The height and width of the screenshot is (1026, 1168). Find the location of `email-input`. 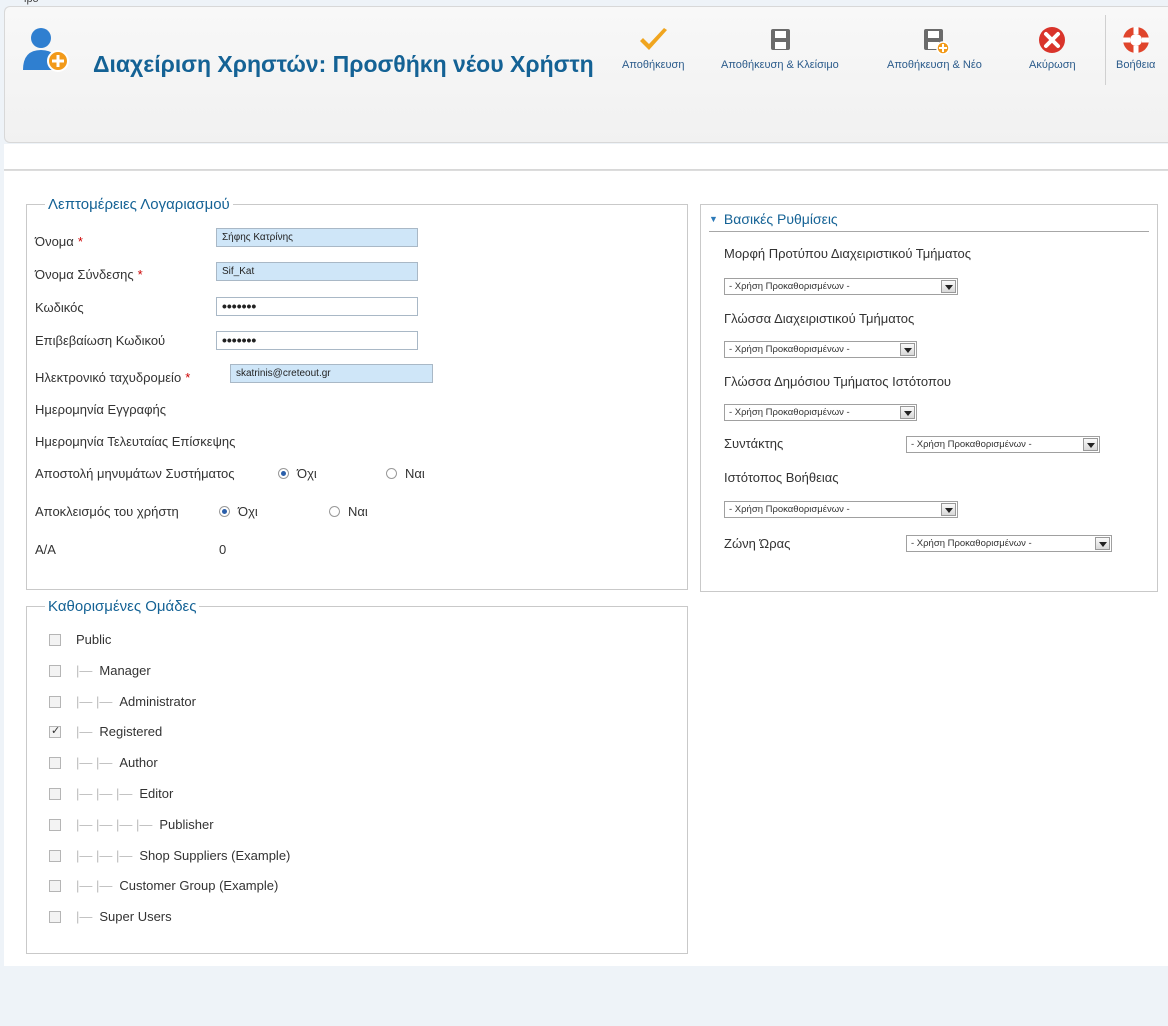

email-input is located at coordinates (331, 373).